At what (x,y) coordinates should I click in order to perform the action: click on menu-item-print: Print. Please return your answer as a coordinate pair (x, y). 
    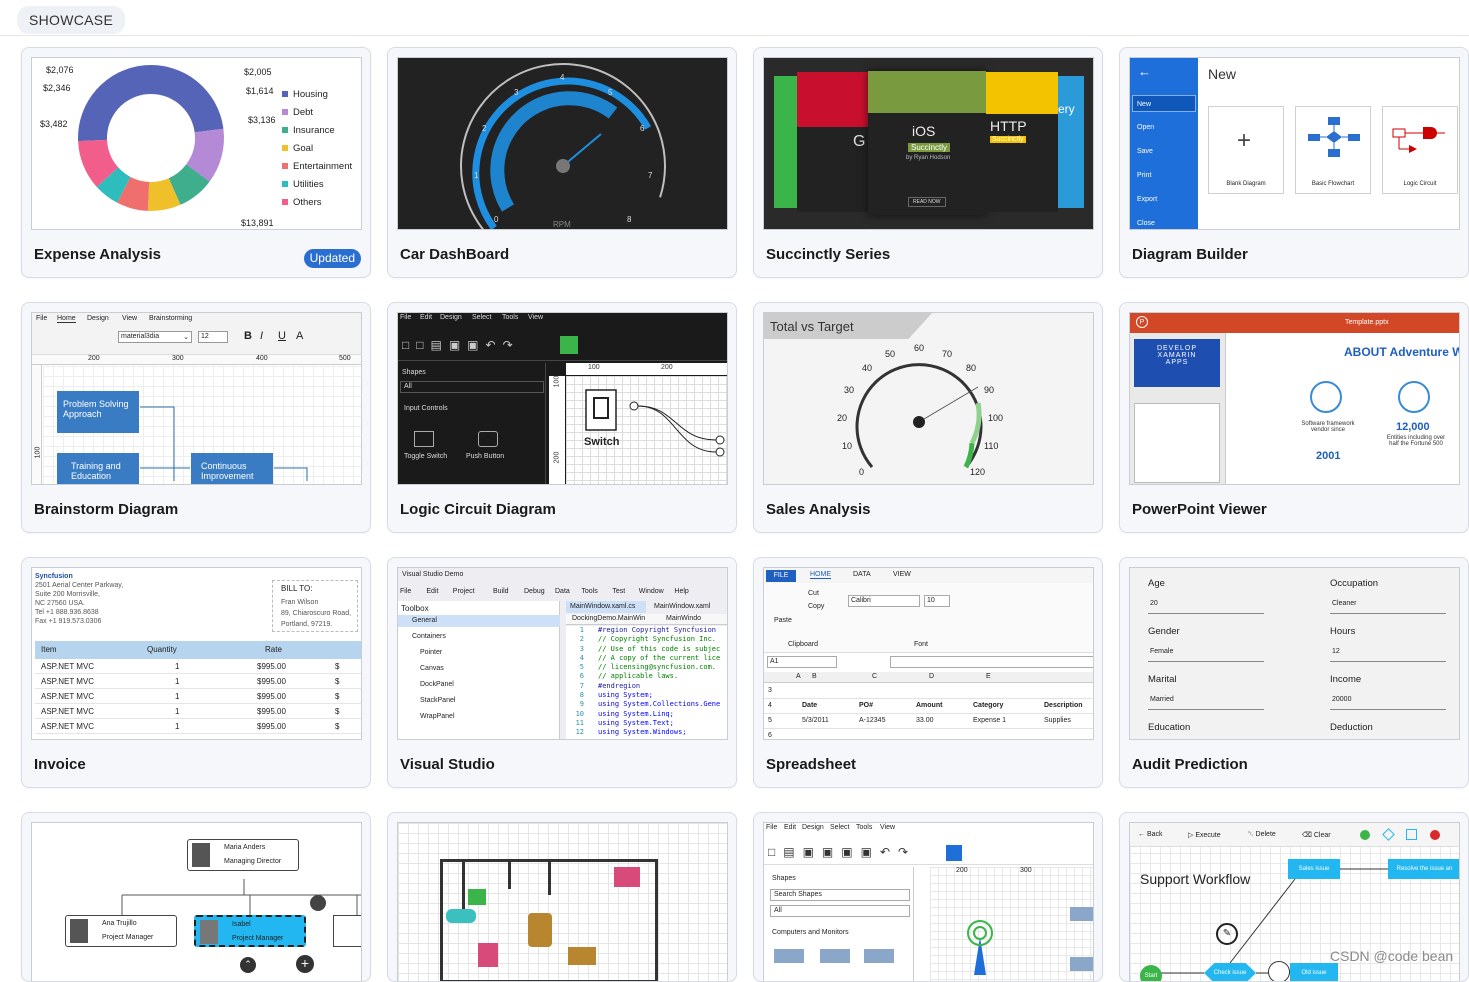
    Looking at the image, I should click on (1144, 175).